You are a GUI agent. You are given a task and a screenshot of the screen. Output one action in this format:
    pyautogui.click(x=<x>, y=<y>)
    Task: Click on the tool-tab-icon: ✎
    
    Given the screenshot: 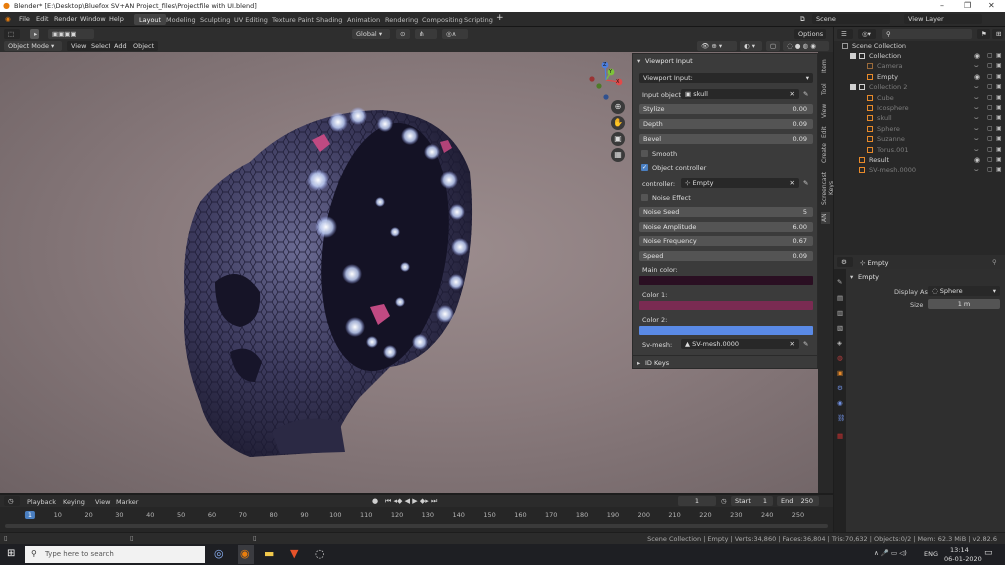 What is the action you would take?
    pyautogui.click(x=839, y=282)
    